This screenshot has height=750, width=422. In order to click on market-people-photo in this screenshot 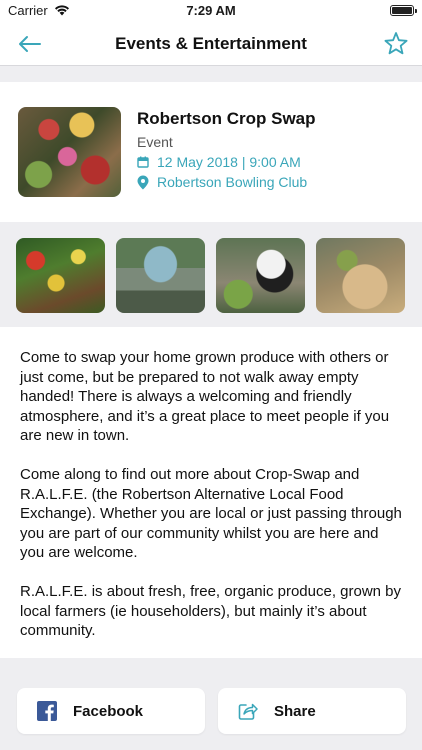, I will do `click(160, 275)`.